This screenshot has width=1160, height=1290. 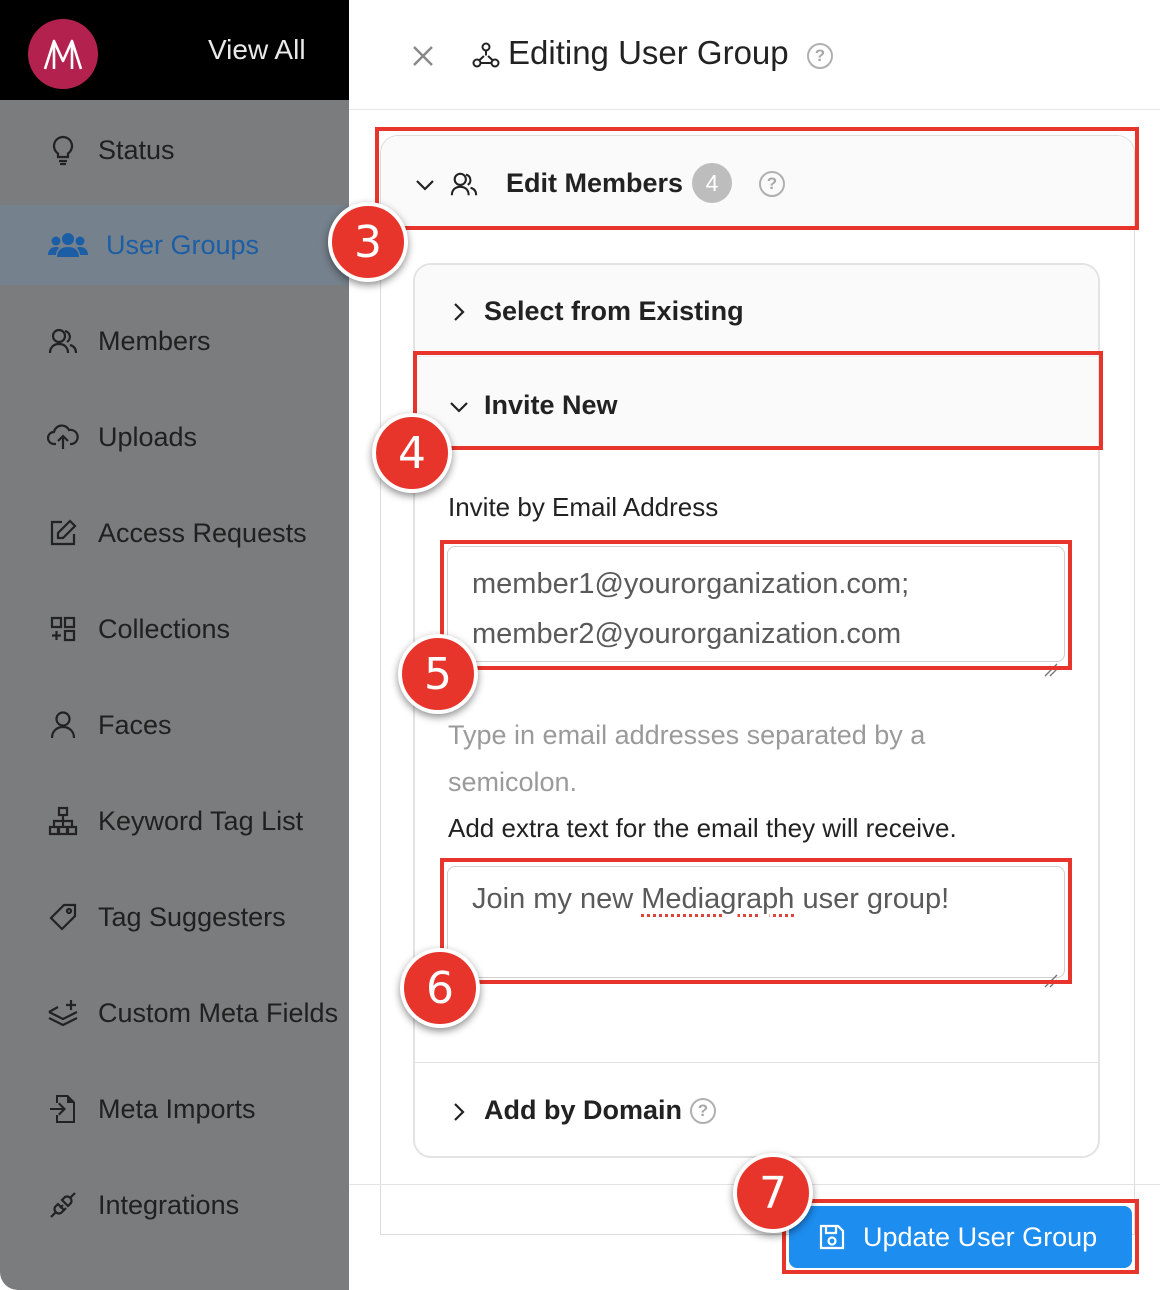 What do you see at coordinates (583, 1110) in the screenshot?
I see `add-by-domain-label: Add by Domain` at bounding box center [583, 1110].